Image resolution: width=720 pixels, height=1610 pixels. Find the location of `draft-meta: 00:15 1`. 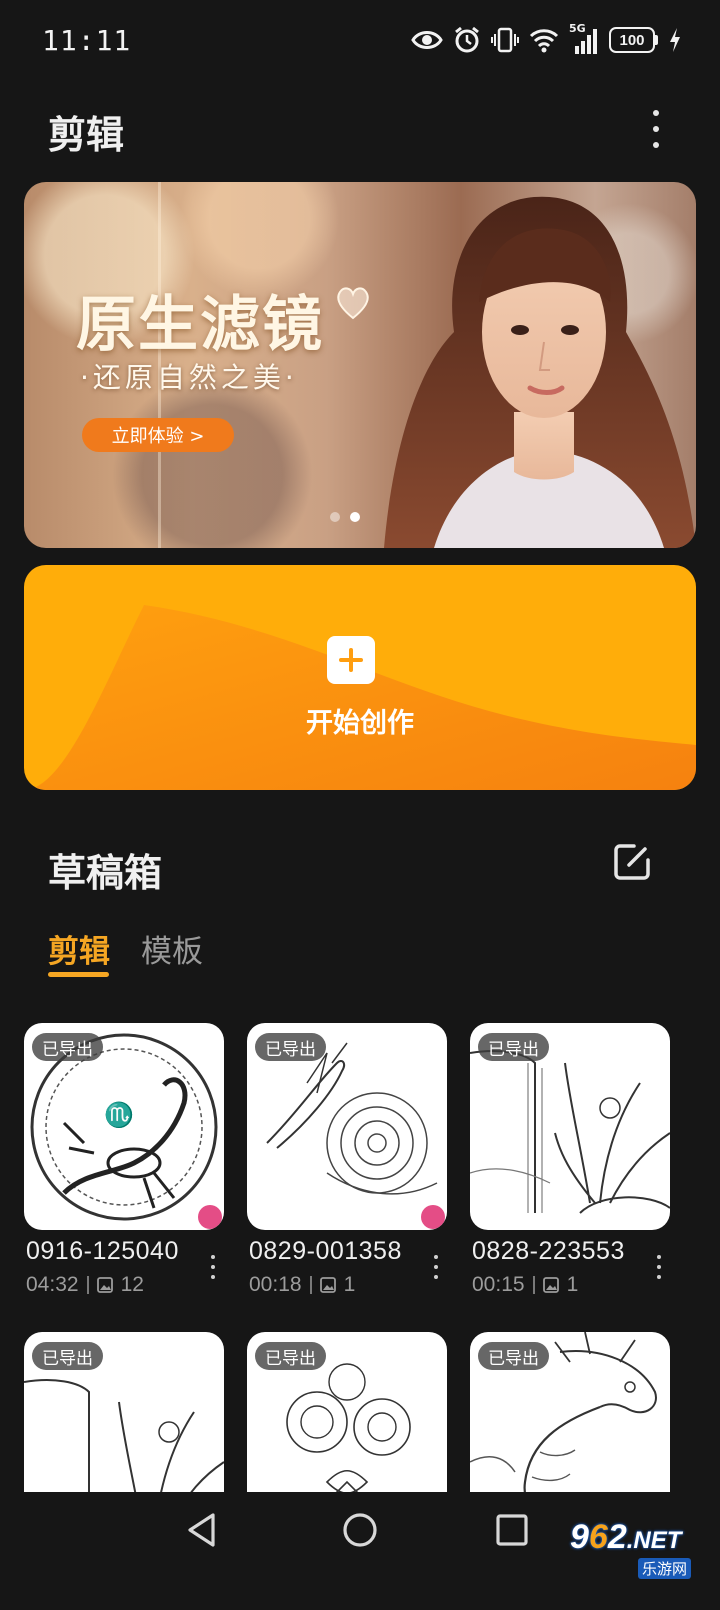

draft-meta: 00:15 1 is located at coordinates (525, 1285).